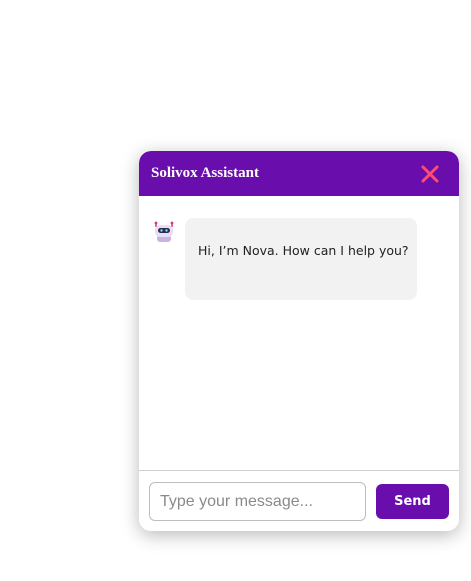  I want to click on close-icon, so click(430, 174).